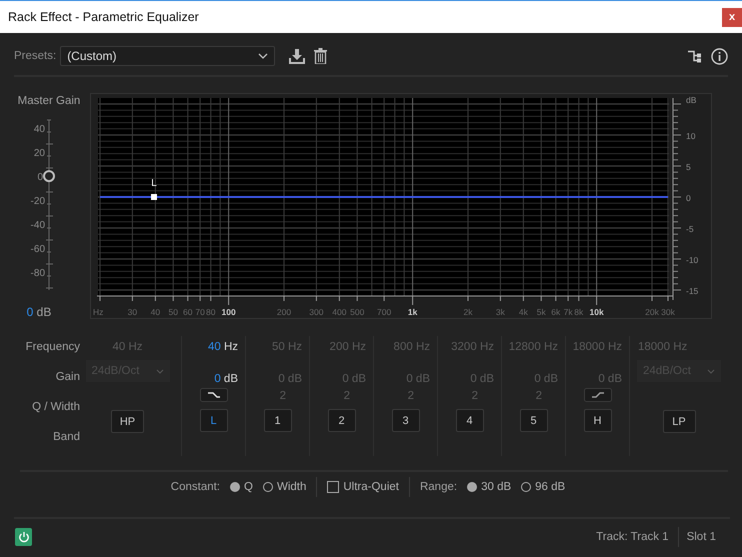 The height and width of the screenshot is (557, 742). I want to click on gain-value: 0 dB, so click(226, 379).